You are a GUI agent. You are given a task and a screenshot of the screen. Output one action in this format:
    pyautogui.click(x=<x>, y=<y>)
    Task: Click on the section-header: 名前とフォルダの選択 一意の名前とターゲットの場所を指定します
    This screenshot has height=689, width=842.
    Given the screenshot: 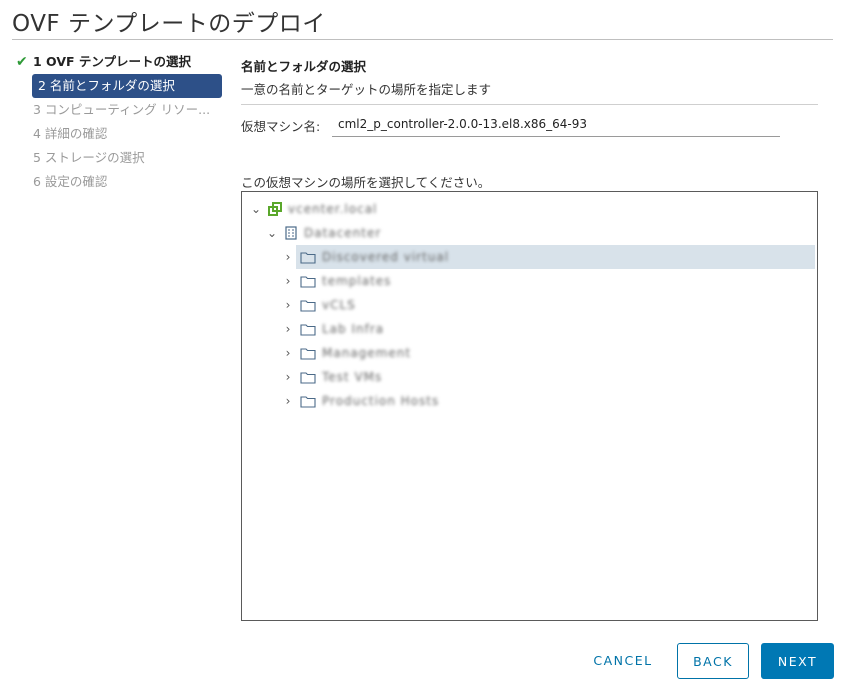 What is the action you would take?
    pyautogui.click(x=529, y=80)
    